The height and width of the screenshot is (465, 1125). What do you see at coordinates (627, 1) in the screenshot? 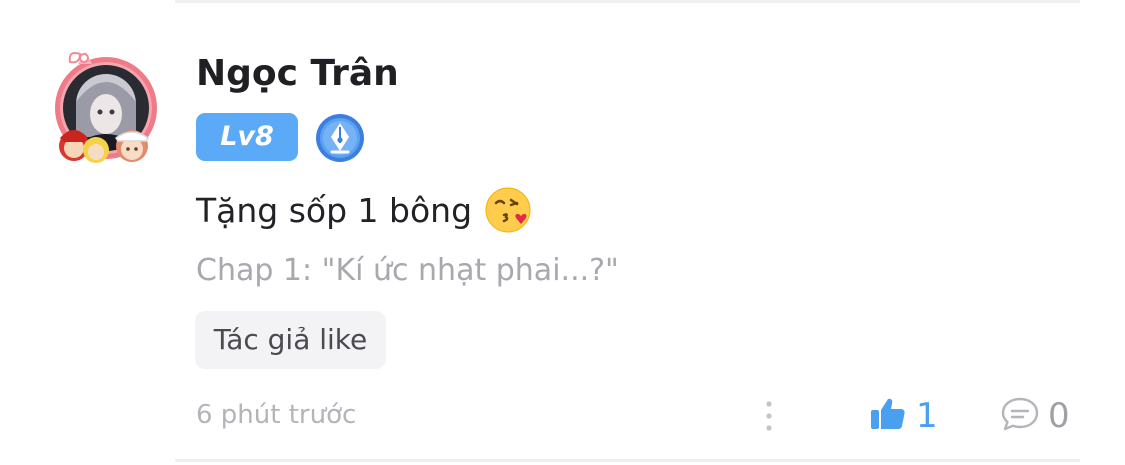
I see `top-divider` at bounding box center [627, 1].